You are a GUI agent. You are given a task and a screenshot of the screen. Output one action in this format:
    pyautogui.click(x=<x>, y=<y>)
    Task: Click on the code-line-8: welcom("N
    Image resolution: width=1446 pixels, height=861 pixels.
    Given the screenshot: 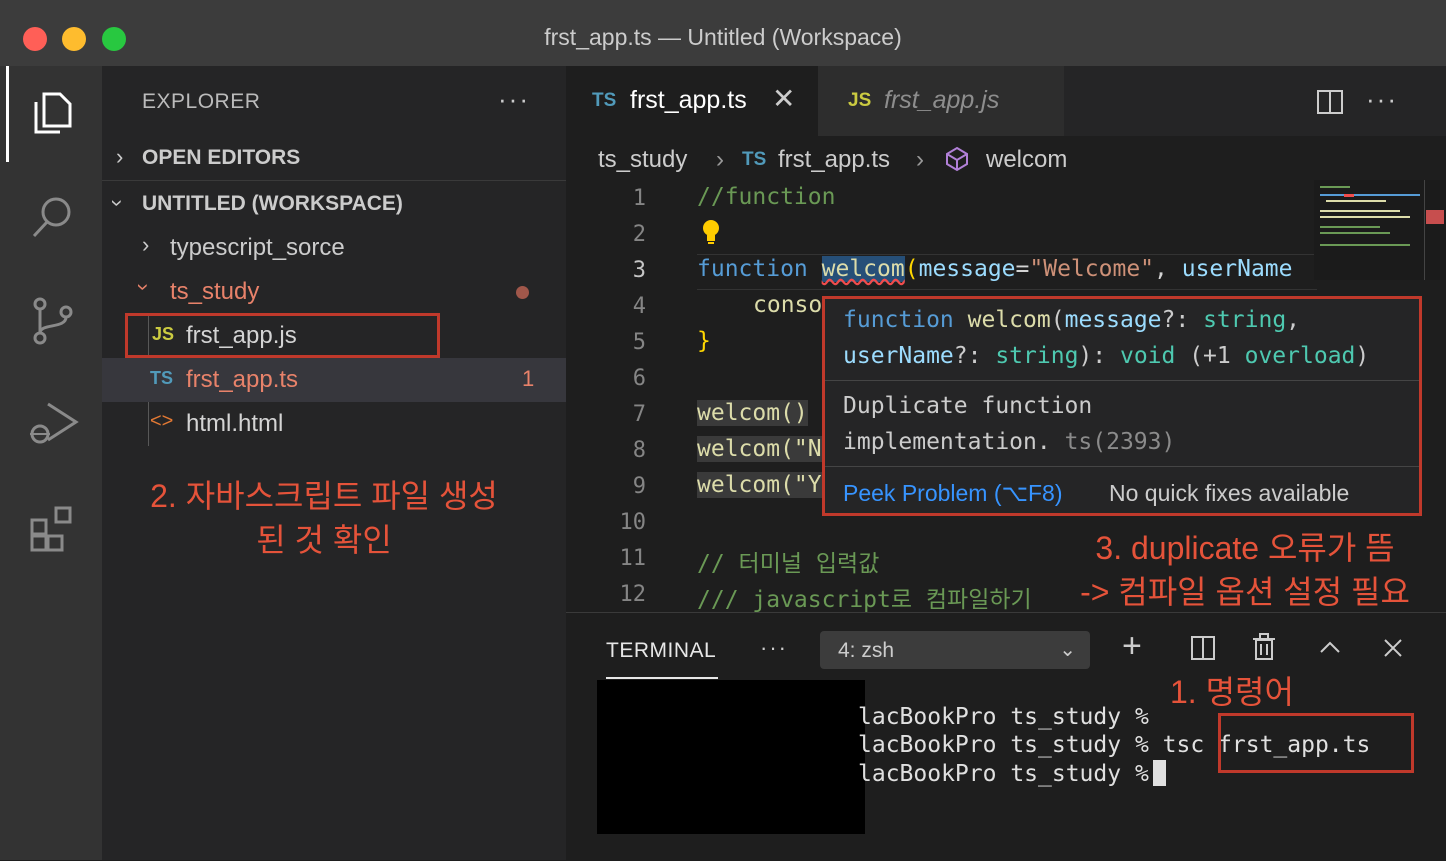 What is the action you would take?
    pyautogui.click(x=759, y=449)
    